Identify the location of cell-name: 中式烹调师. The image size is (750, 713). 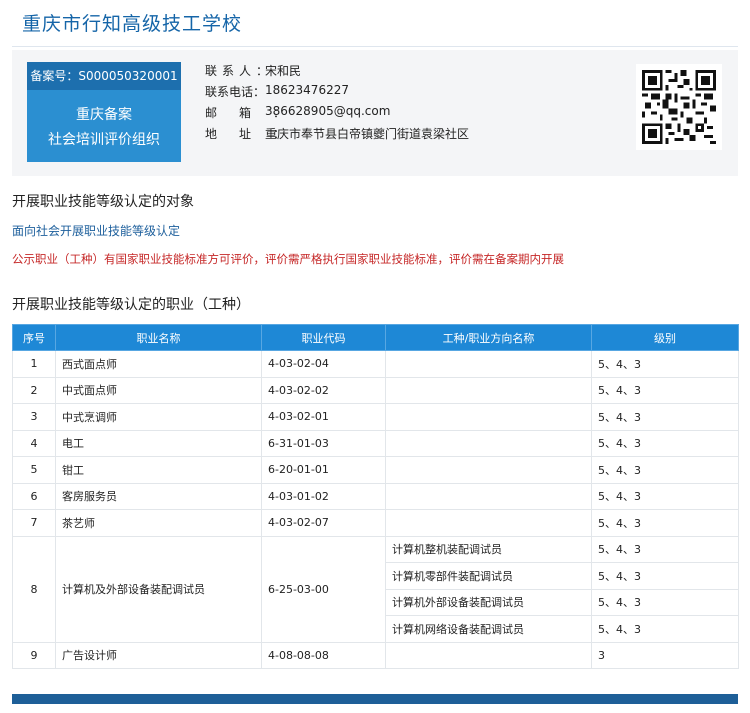
(158, 417).